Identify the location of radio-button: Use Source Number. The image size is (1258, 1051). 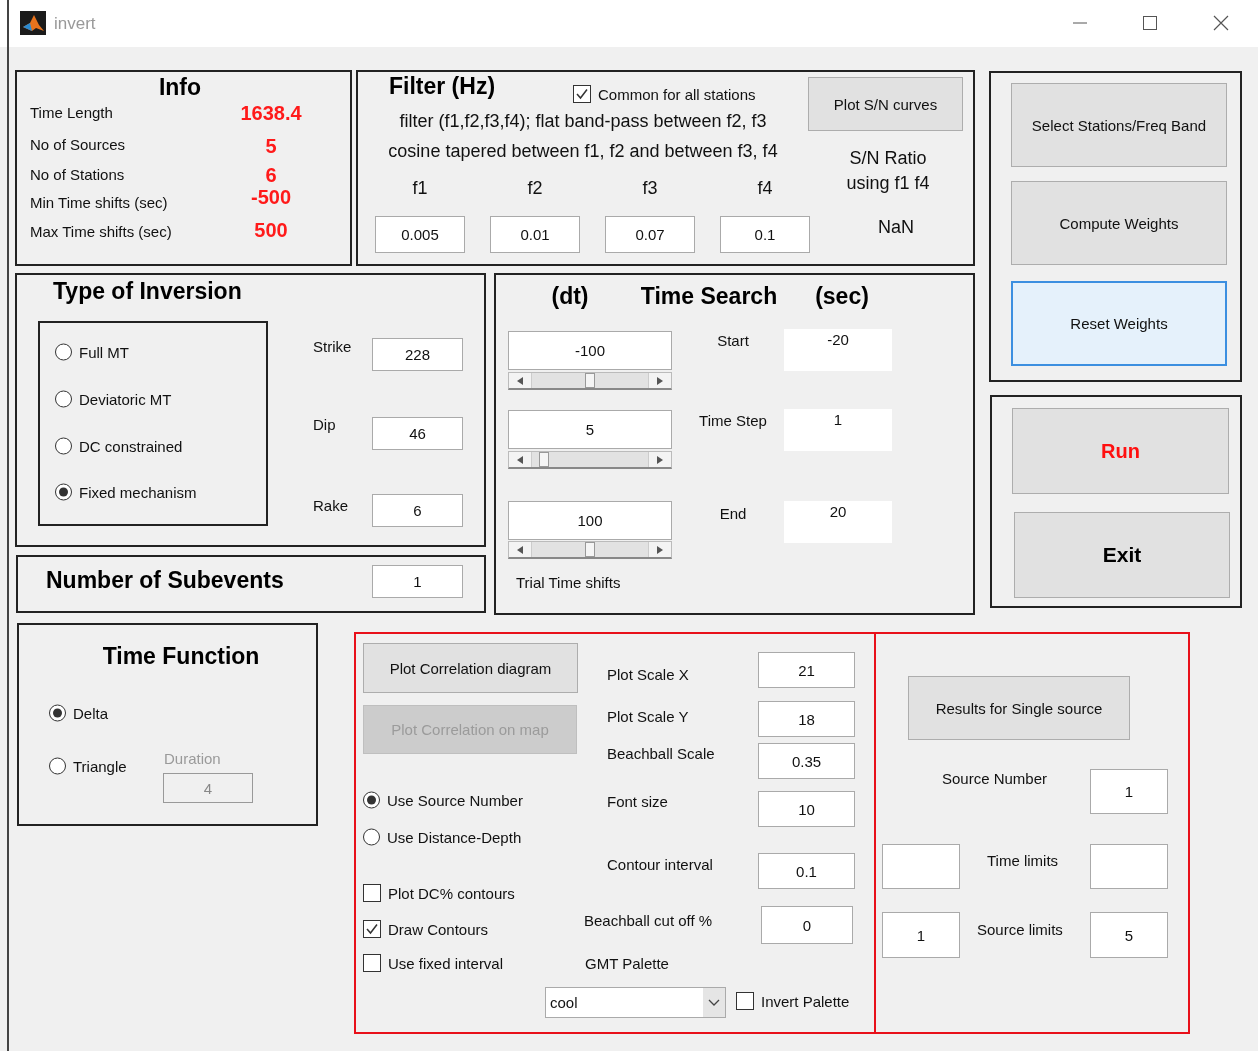
(443, 800).